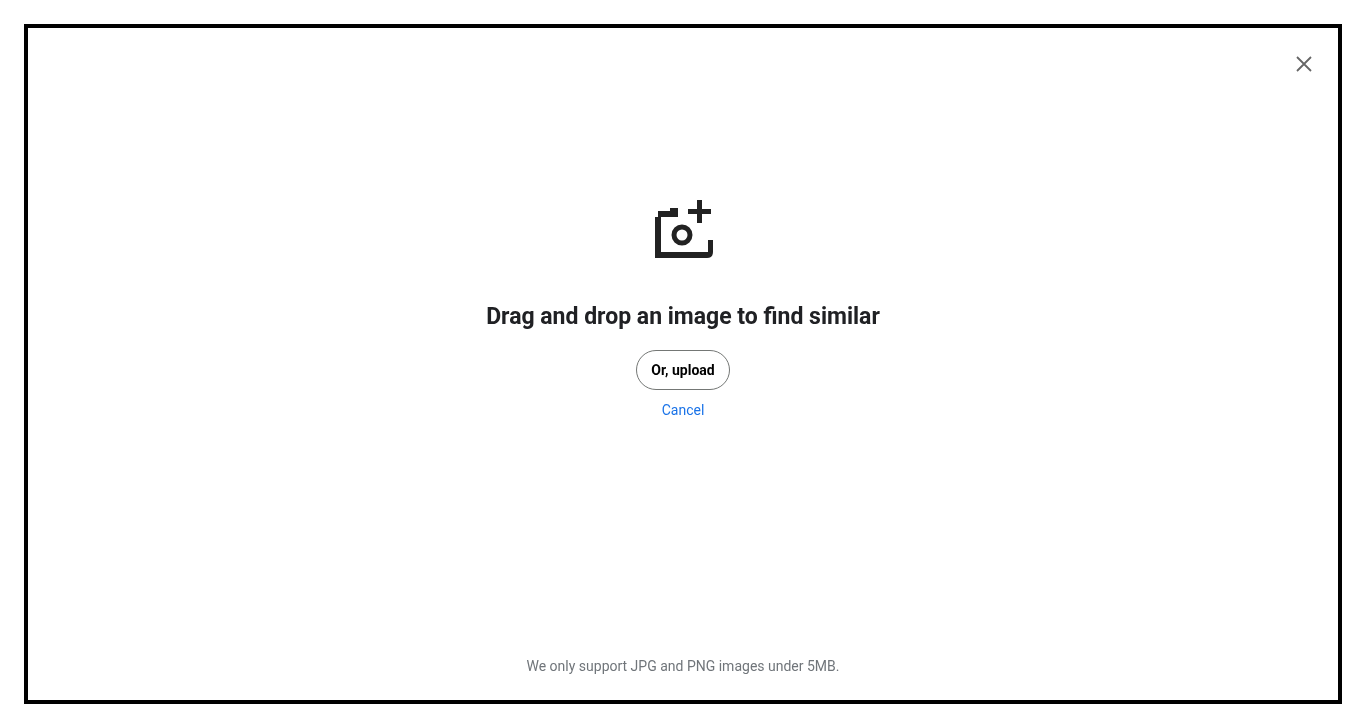  I want to click on close-icon, so click(1304, 64).